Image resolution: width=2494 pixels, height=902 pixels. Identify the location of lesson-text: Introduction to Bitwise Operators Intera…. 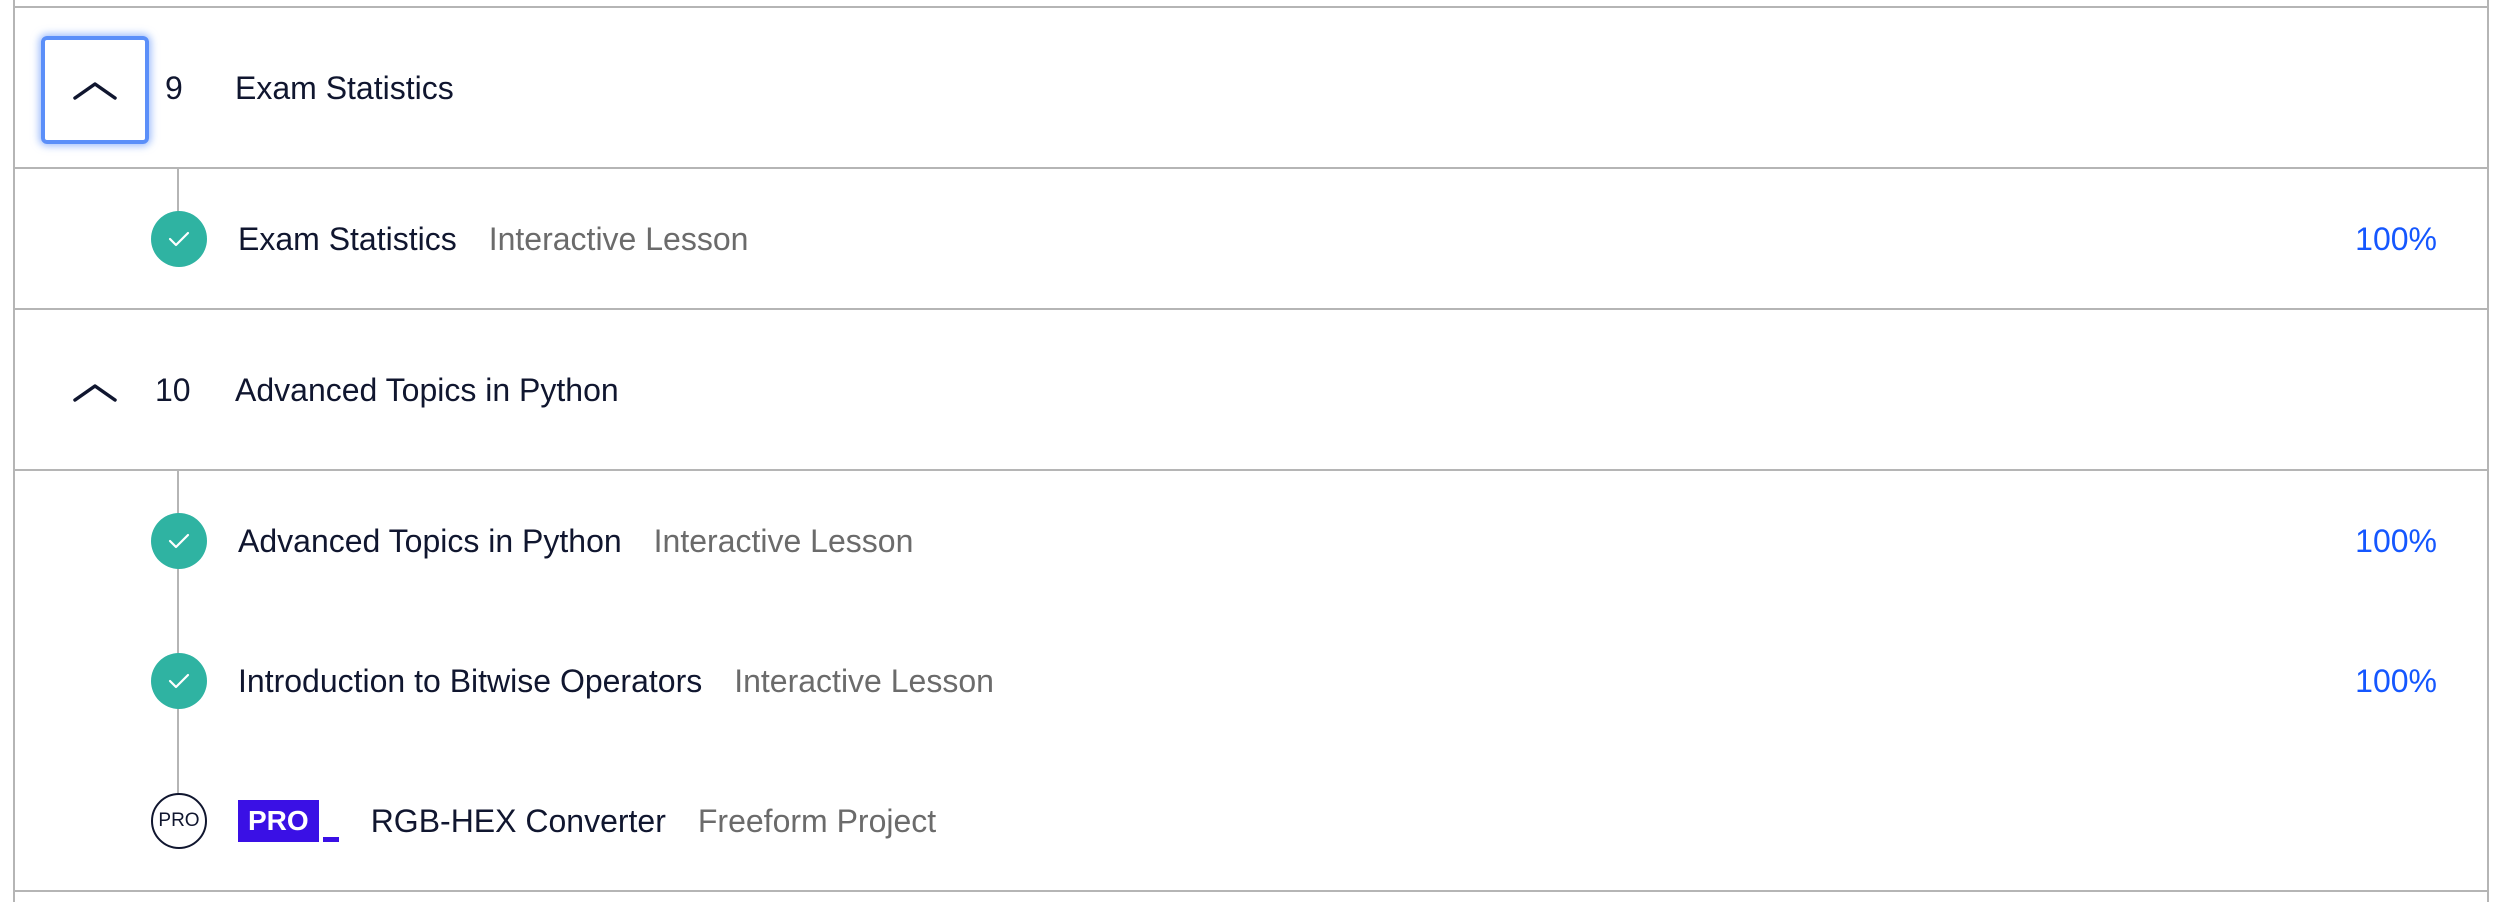
(616, 681).